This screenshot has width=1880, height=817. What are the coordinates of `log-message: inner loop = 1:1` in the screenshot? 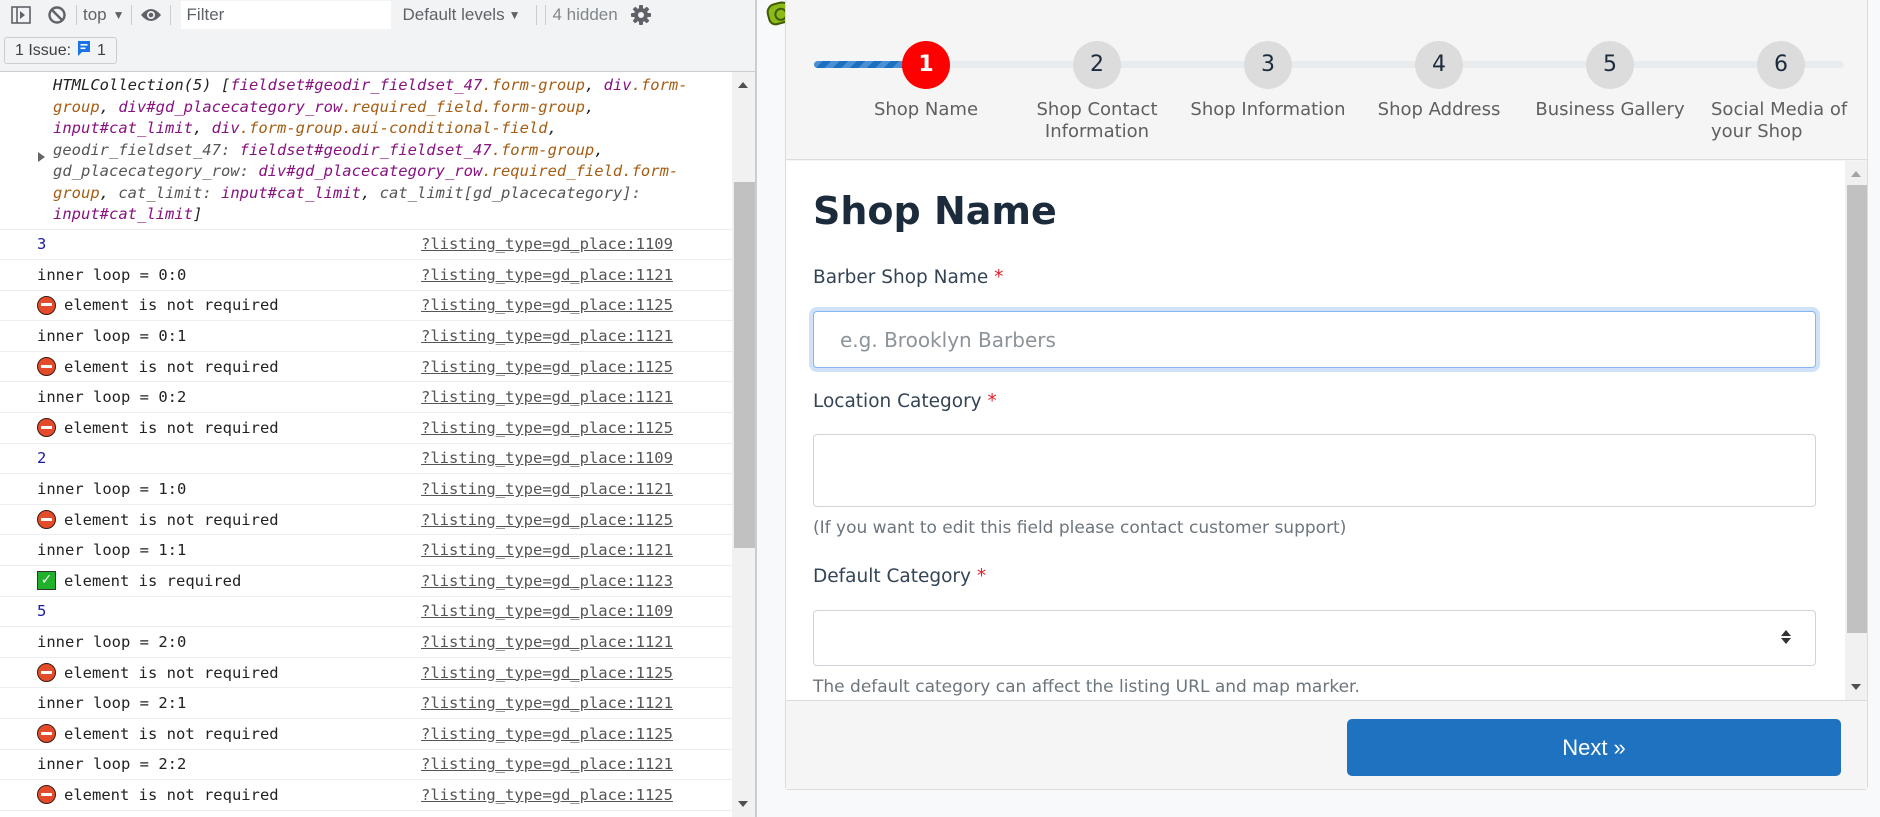 It's located at (111, 550).